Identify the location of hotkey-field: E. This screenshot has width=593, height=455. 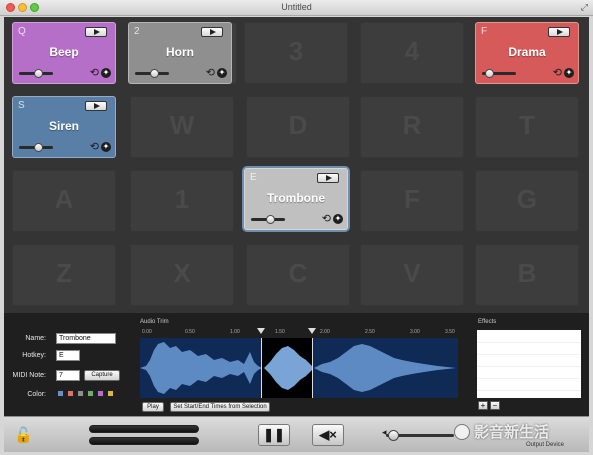
(68, 355).